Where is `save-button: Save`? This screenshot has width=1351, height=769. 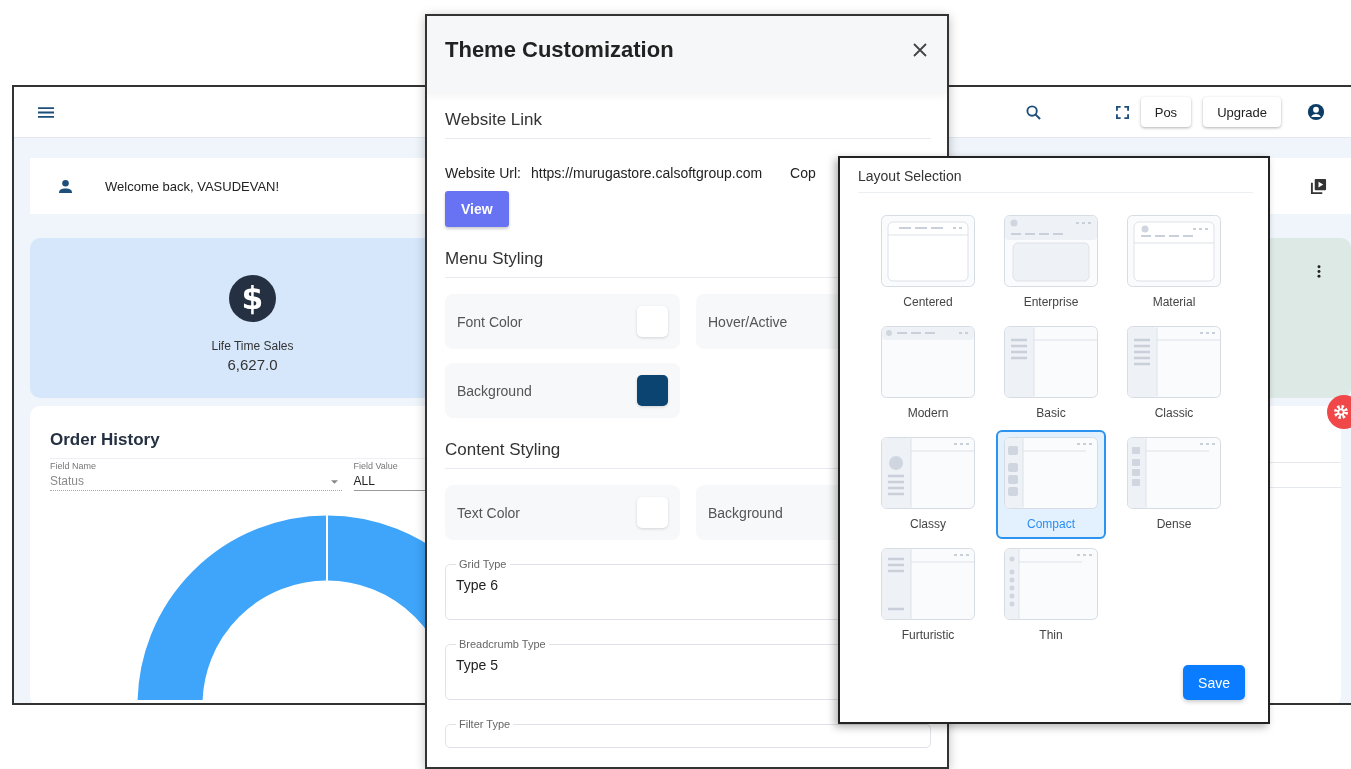
save-button: Save is located at coordinates (1214, 682).